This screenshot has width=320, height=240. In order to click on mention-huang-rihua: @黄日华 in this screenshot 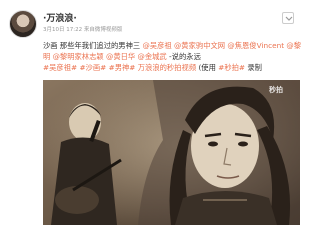, I will do `click(119, 56)`.